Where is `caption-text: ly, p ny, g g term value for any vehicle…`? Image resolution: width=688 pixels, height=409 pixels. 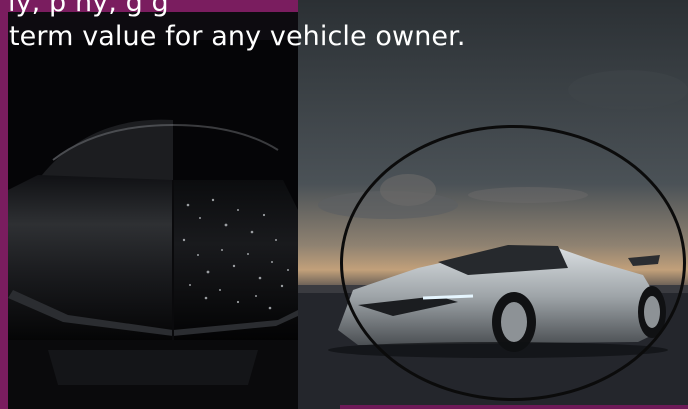 caption-text: ly, p ny, g g term value for any vehicle… is located at coordinates (348, 27).